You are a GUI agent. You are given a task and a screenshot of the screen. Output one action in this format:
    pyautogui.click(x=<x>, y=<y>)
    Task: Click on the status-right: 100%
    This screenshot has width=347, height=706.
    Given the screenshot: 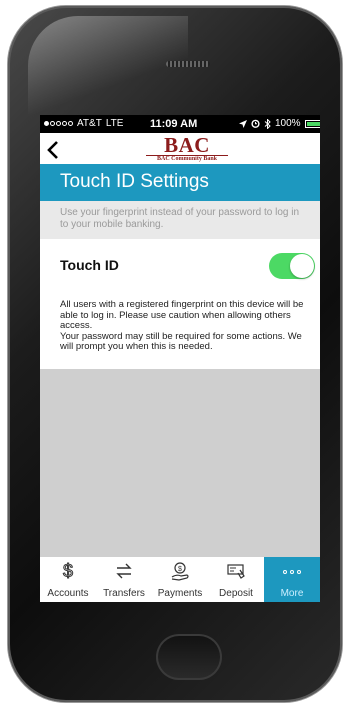 What is the action you would take?
    pyautogui.click(x=279, y=123)
    